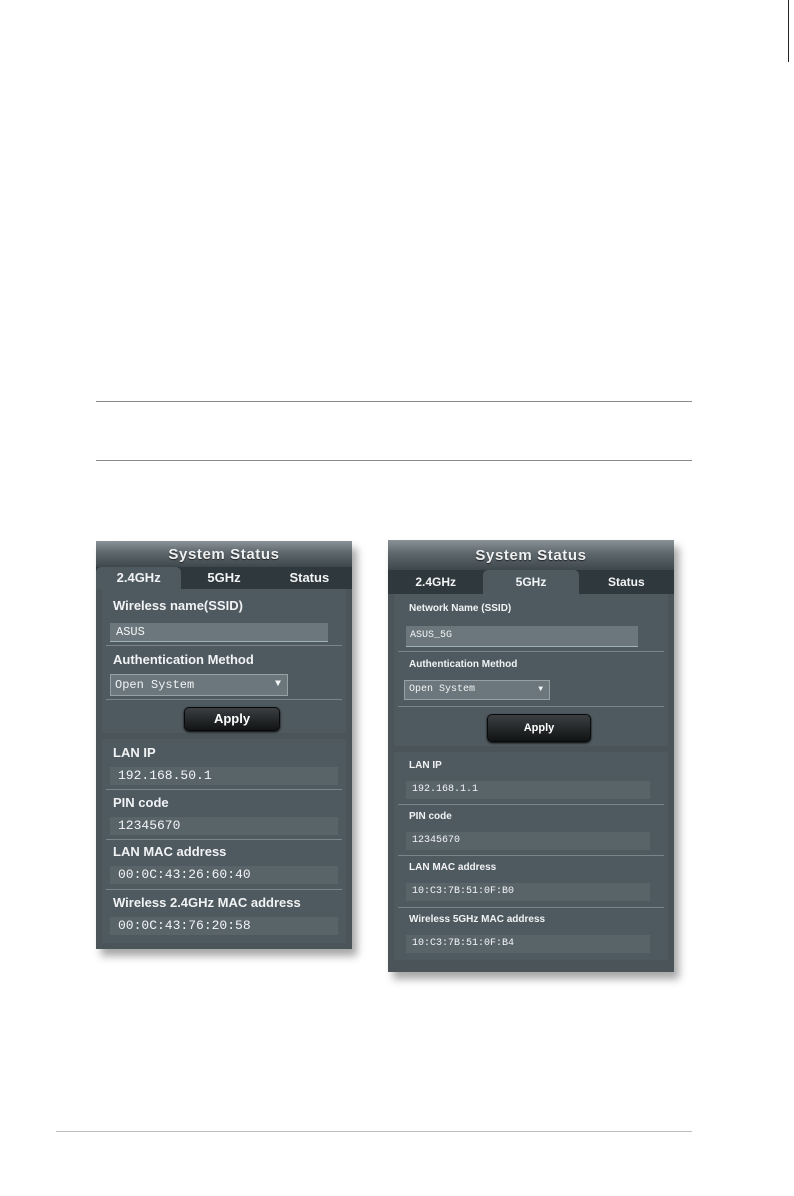  Describe the element at coordinates (224, 926) in the screenshot. I see `wireless-mac-value: 00:0C:43:76:20:58` at that location.